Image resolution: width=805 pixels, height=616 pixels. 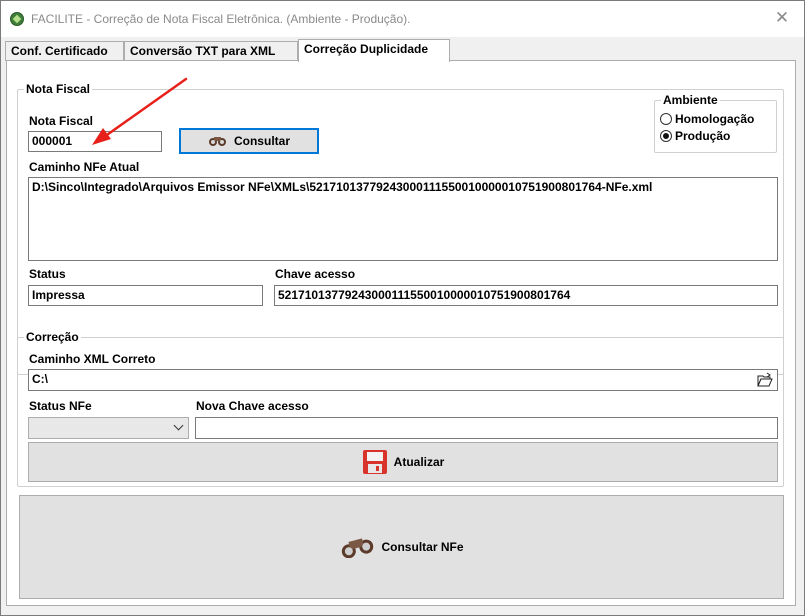 What do you see at coordinates (252, 406) in the screenshot?
I see `nova-chave-acesso-label: Nova Chave acesso` at bounding box center [252, 406].